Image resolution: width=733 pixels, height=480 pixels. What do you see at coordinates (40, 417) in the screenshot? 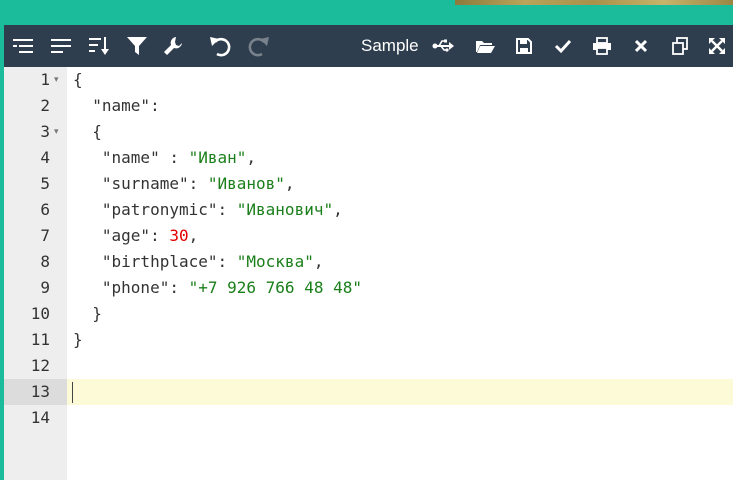
I see `line-number: 14` at bounding box center [40, 417].